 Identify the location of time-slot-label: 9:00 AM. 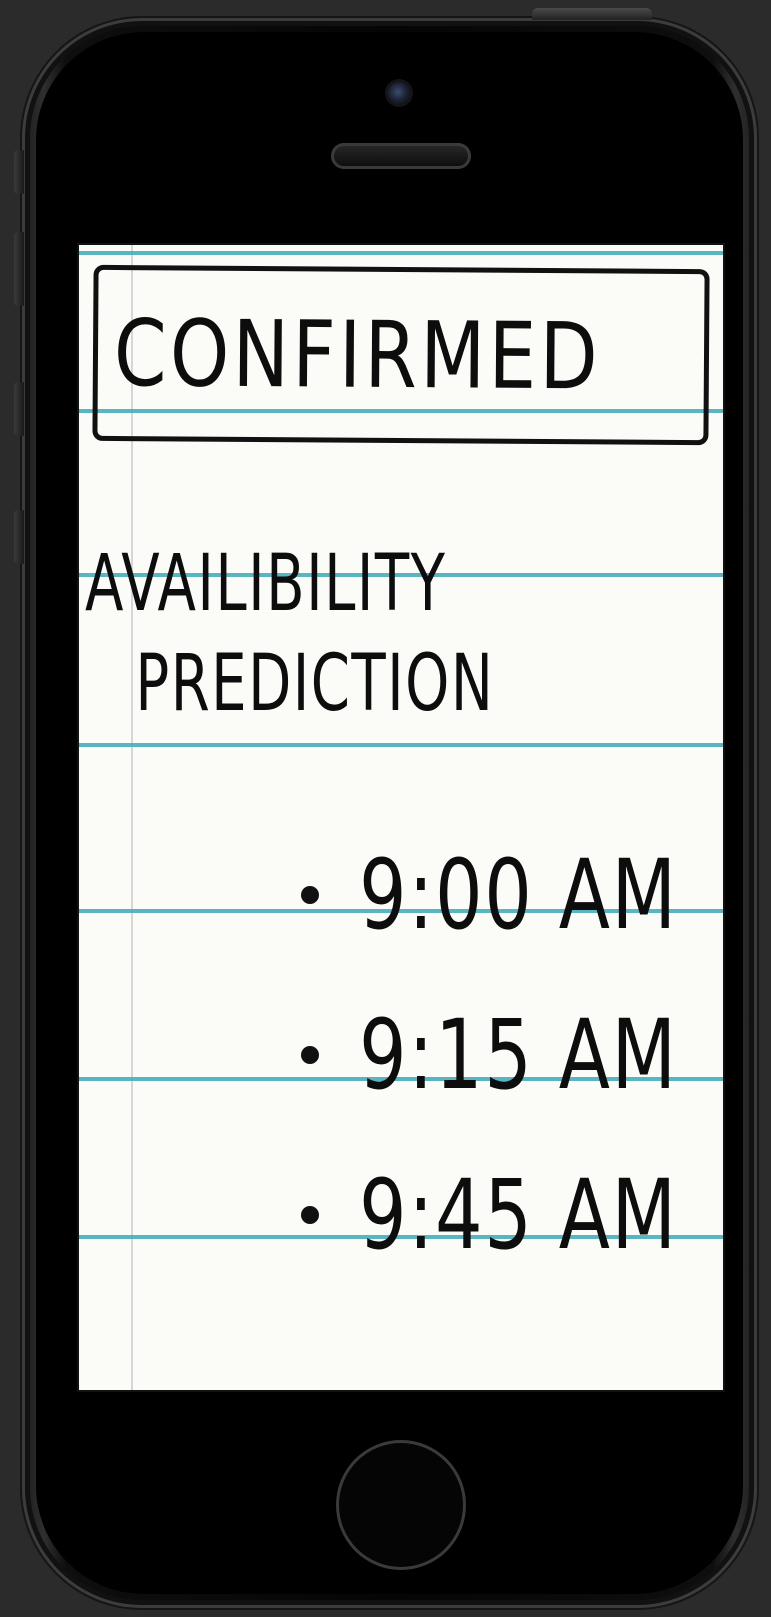
(518, 895).